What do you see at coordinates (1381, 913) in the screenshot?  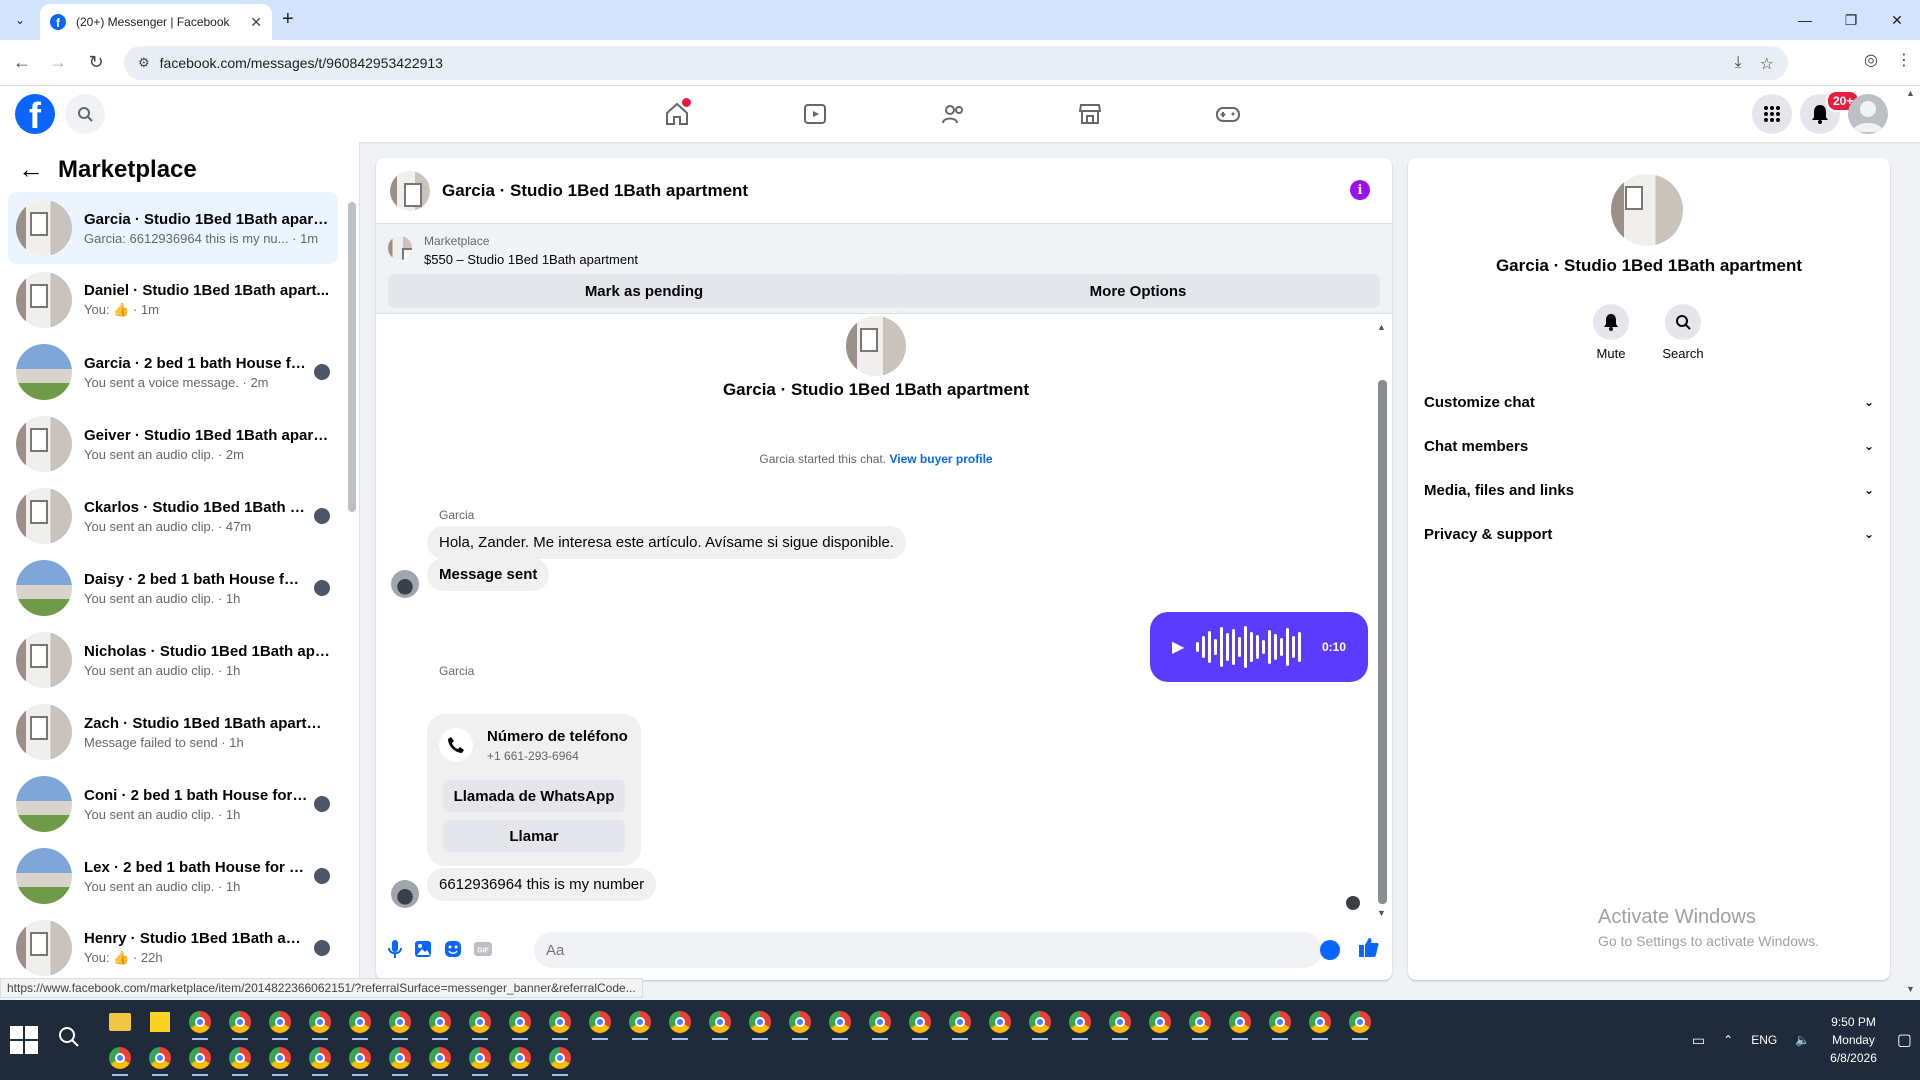 I see `scroll-down-arrow: ▼` at bounding box center [1381, 913].